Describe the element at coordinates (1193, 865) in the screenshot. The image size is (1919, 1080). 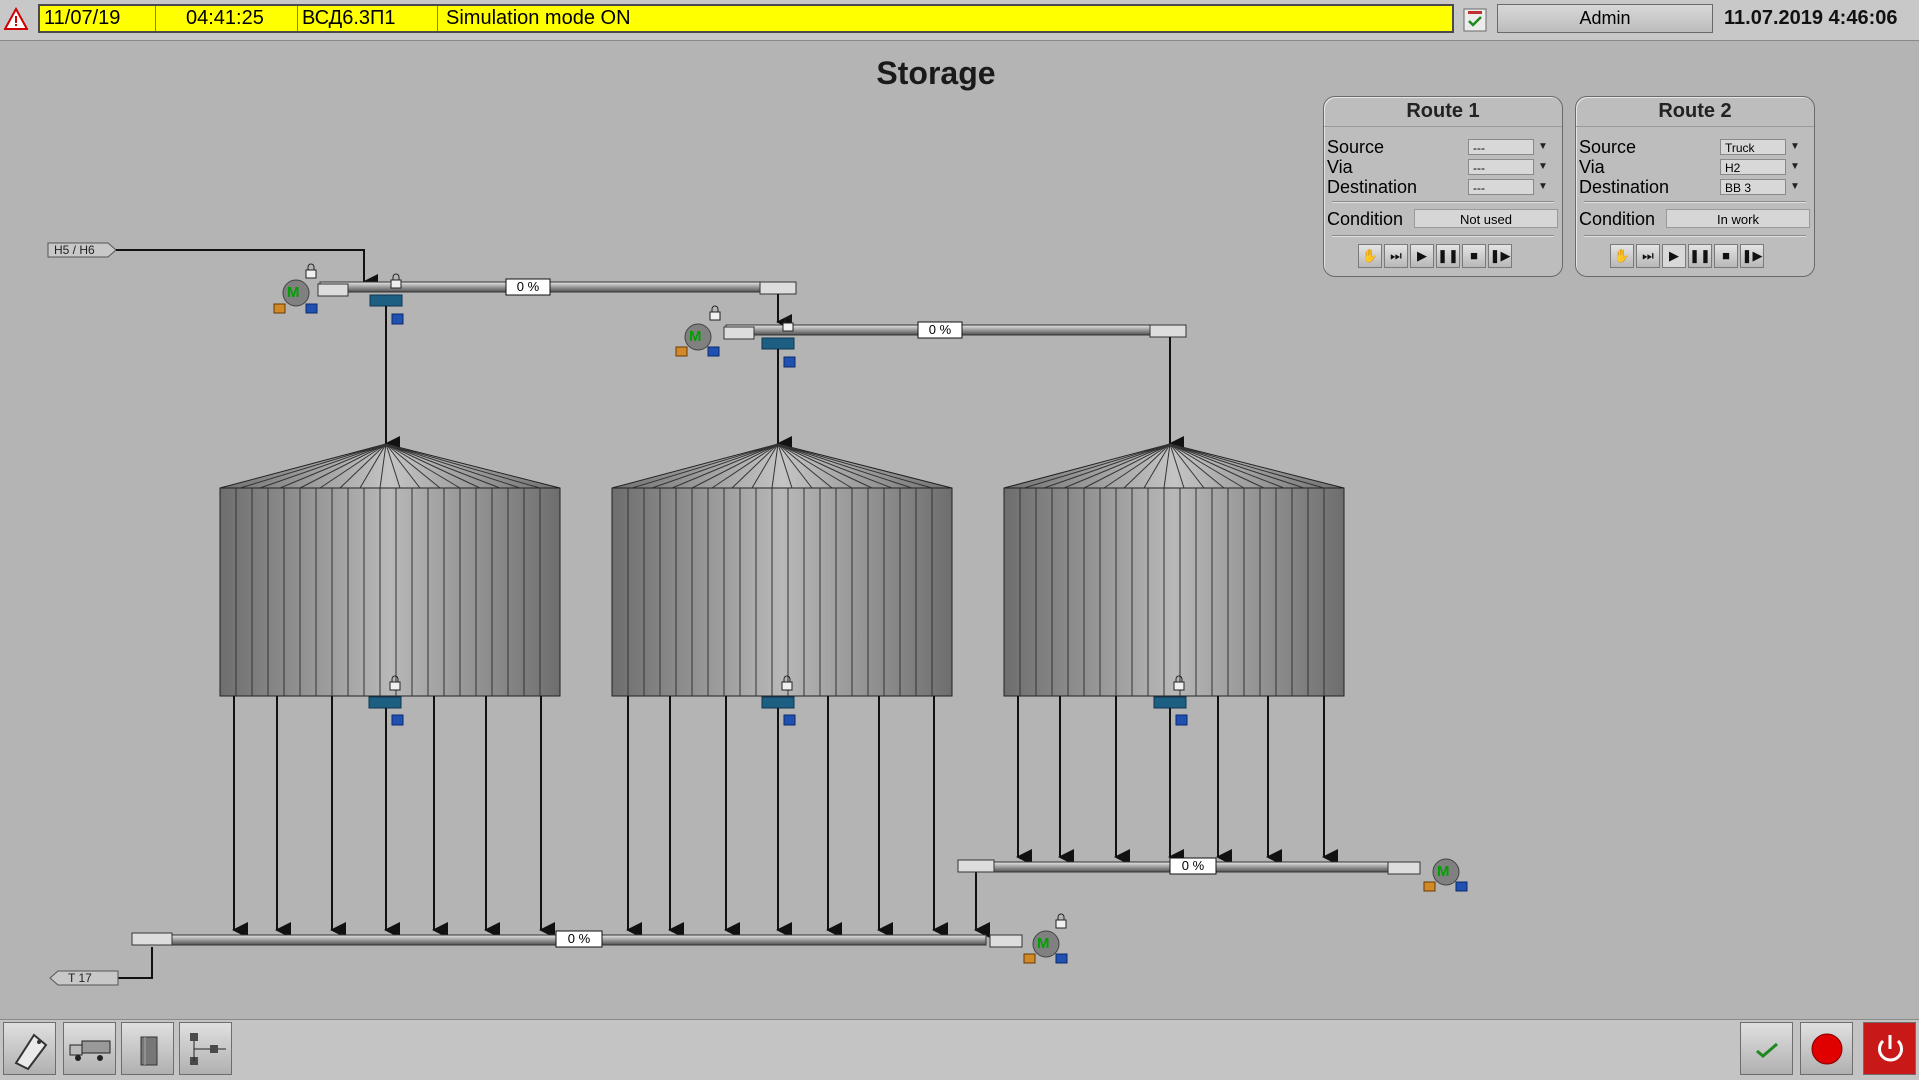
I see `conveyor-3-load: 0 %` at that location.